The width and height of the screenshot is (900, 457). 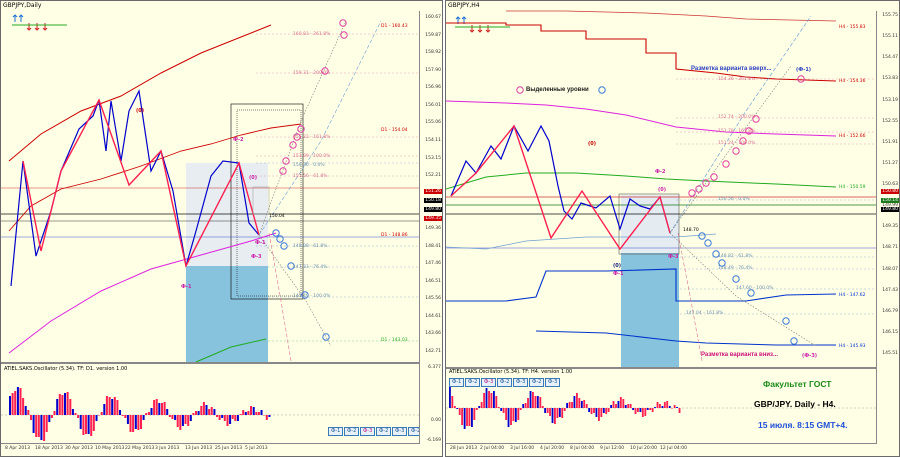 I want to click on time-tick-label: 8 Apr 2013, so click(x=17, y=448).